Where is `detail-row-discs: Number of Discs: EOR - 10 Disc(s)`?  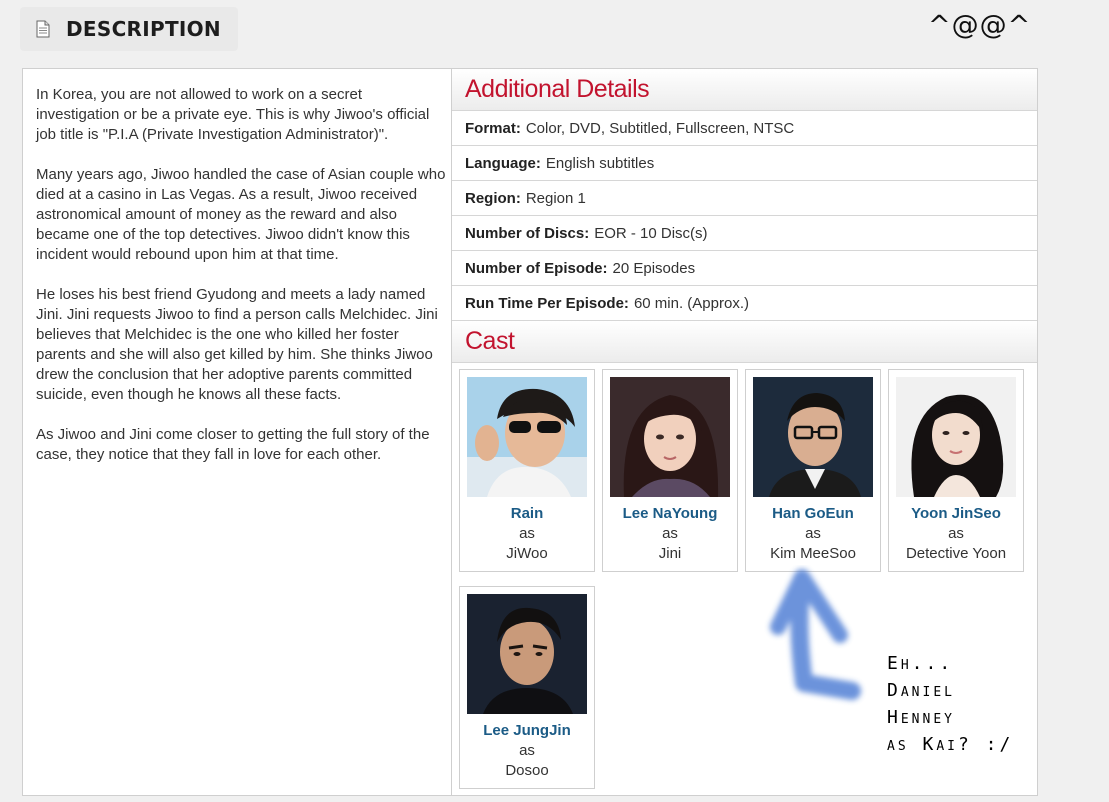 detail-row-discs: Number of Discs: EOR - 10 Disc(s) is located at coordinates (744, 233).